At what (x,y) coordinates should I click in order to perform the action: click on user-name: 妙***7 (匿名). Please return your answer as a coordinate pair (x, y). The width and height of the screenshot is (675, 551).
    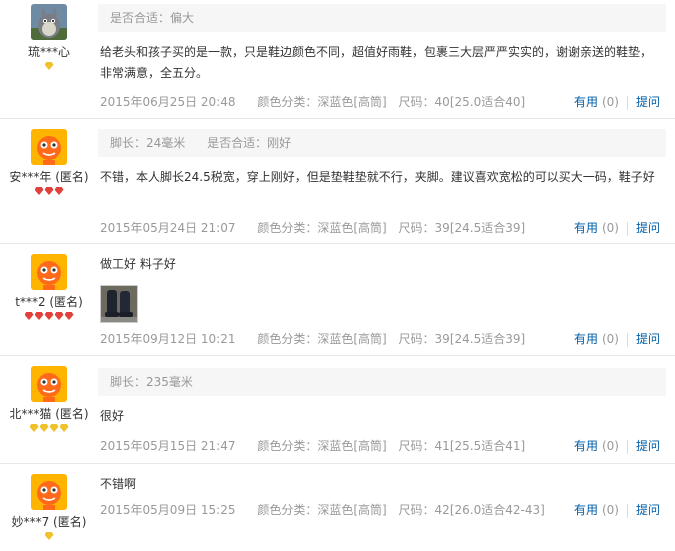
    Looking at the image, I should click on (49, 522).